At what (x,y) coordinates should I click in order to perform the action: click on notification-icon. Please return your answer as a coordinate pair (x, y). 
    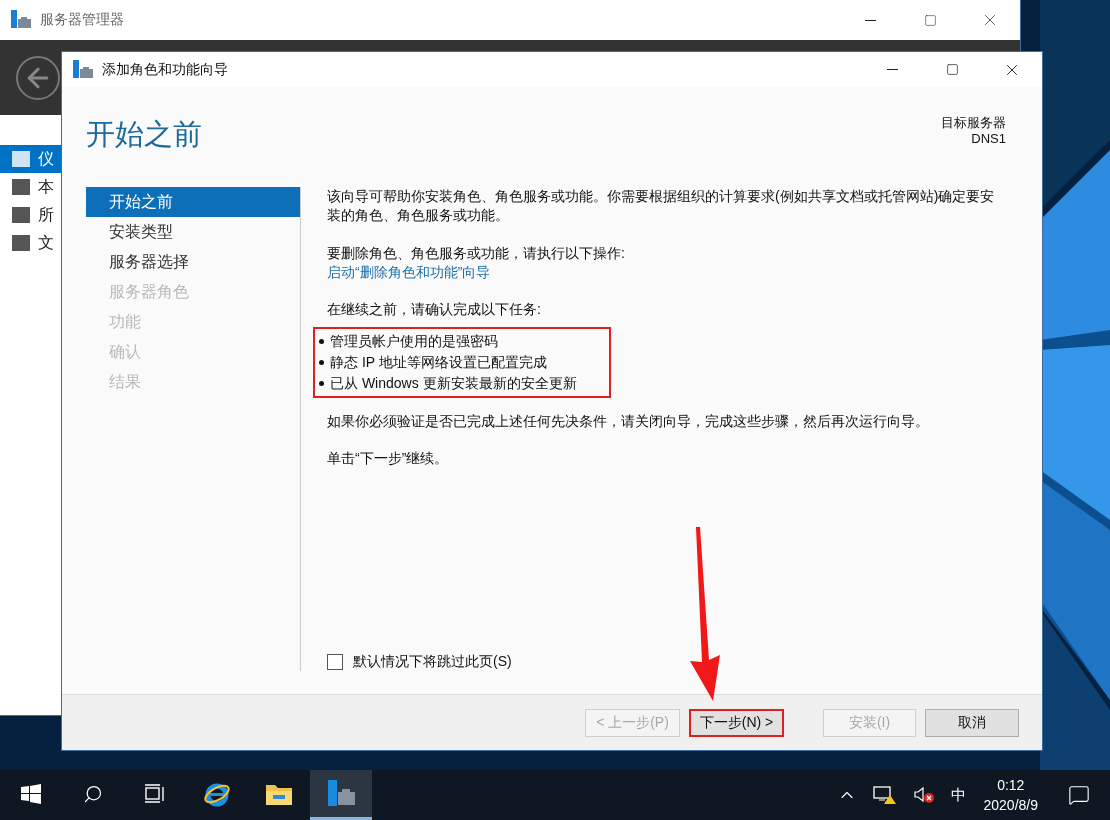
    Looking at the image, I should click on (1079, 795).